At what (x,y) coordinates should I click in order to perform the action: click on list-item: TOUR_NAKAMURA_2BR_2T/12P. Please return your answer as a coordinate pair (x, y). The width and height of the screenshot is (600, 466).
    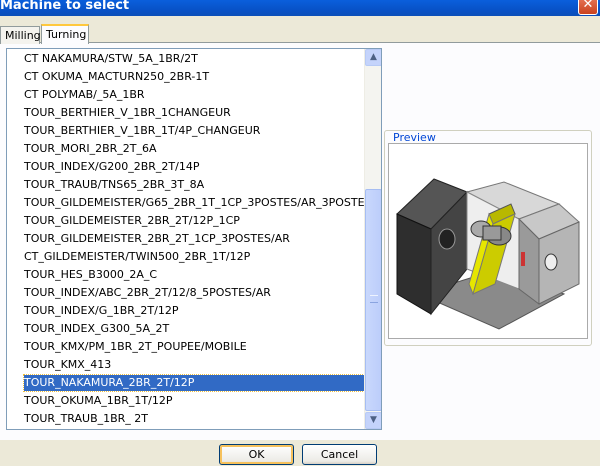
    Looking at the image, I should click on (194, 383).